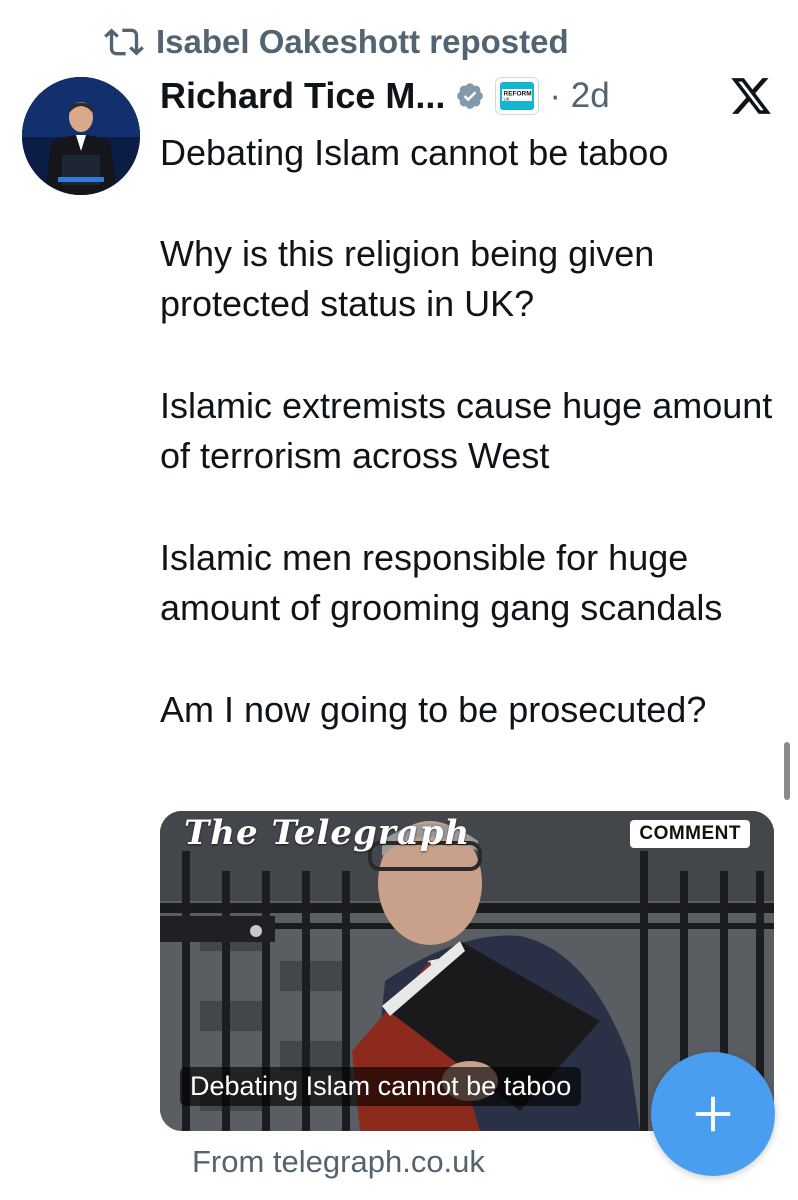 This screenshot has width=798, height=1200. I want to click on reform-uk-badge: REFORM UK, so click(517, 96).